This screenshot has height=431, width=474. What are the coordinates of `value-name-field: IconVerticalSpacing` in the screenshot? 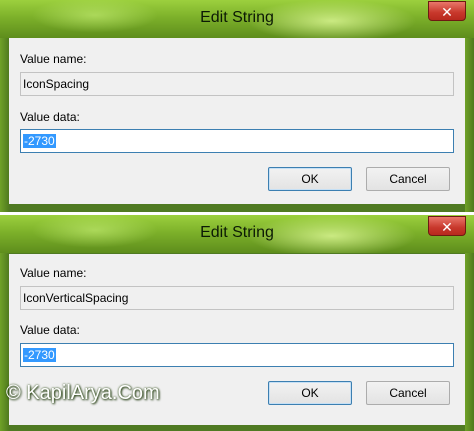 It's located at (237, 298).